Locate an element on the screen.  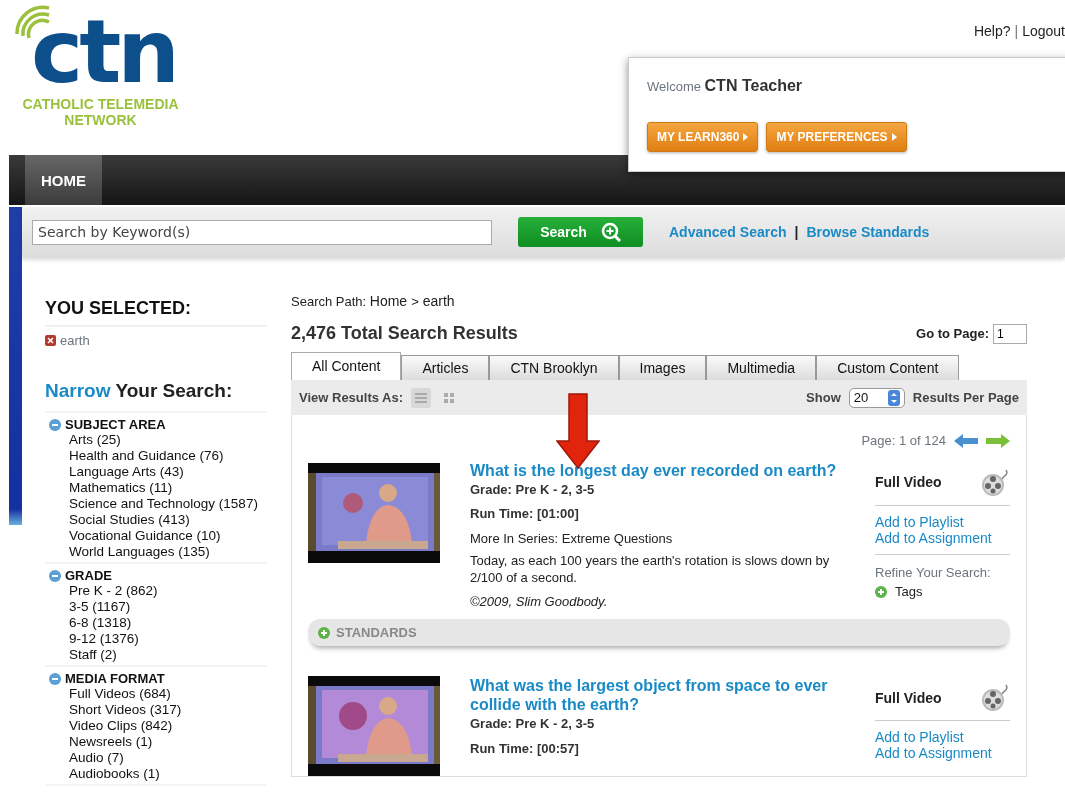
breadcrumb-link: earth is located at coordinates (438, 301).